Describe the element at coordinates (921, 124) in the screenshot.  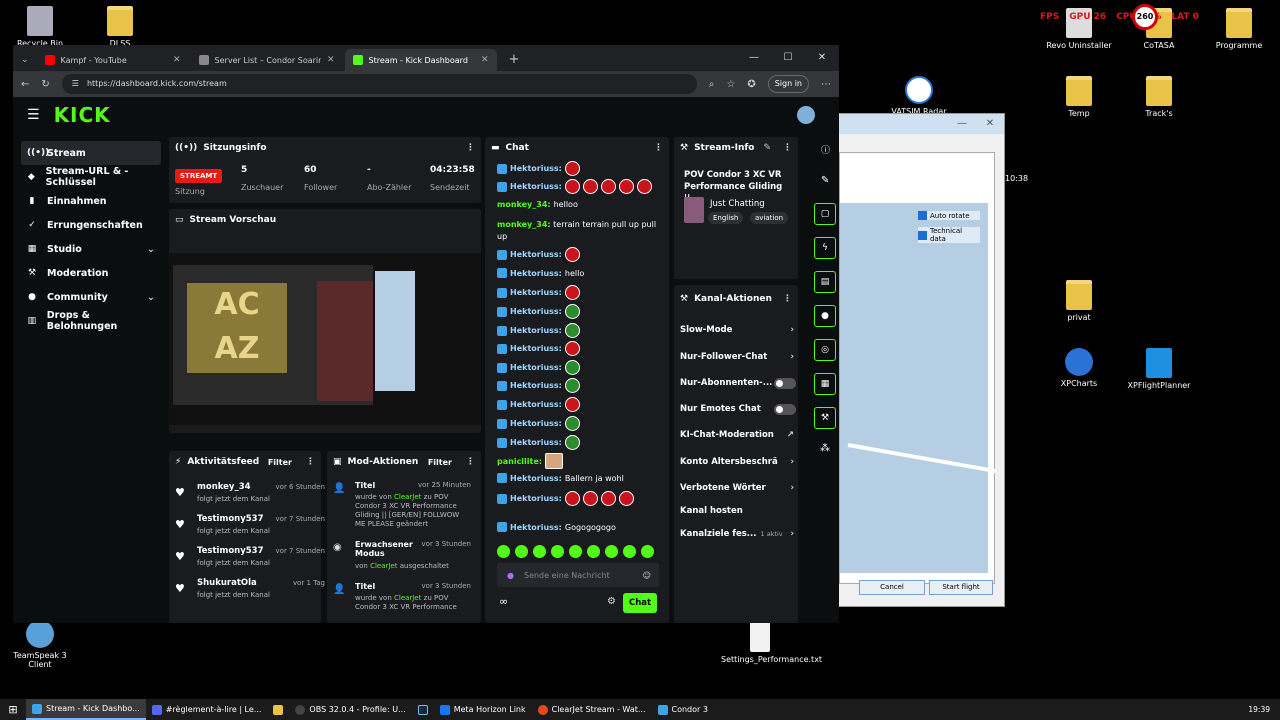
I see `condor-titlebar: — ✕` at that location.